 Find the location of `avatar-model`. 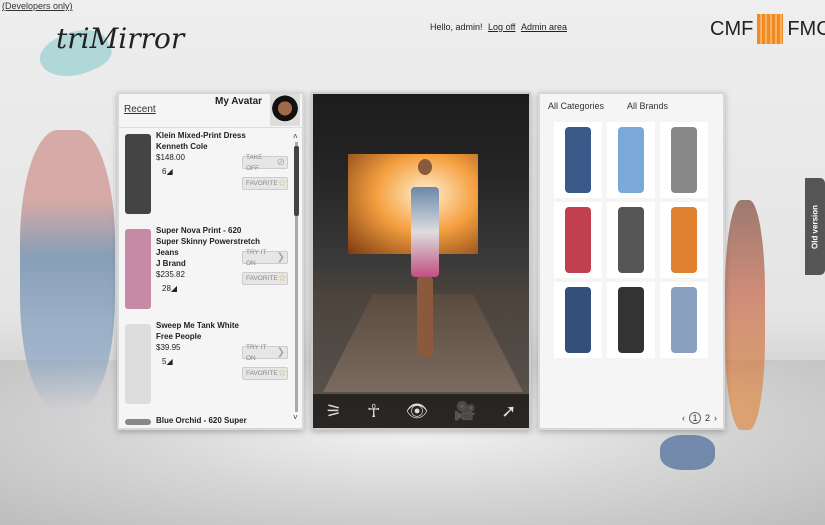

avatar-model is located at coordinates (425, 264).